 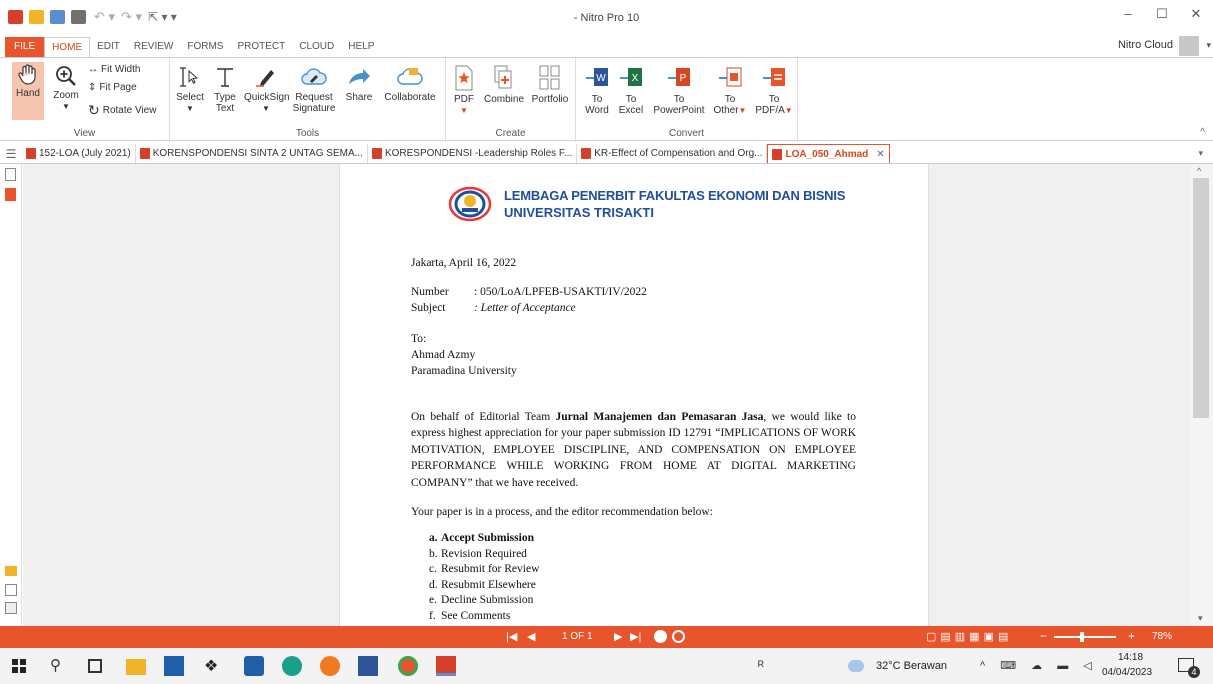 I want to click on scroll-down-icon: ▾, so click(x=1200, y=618).